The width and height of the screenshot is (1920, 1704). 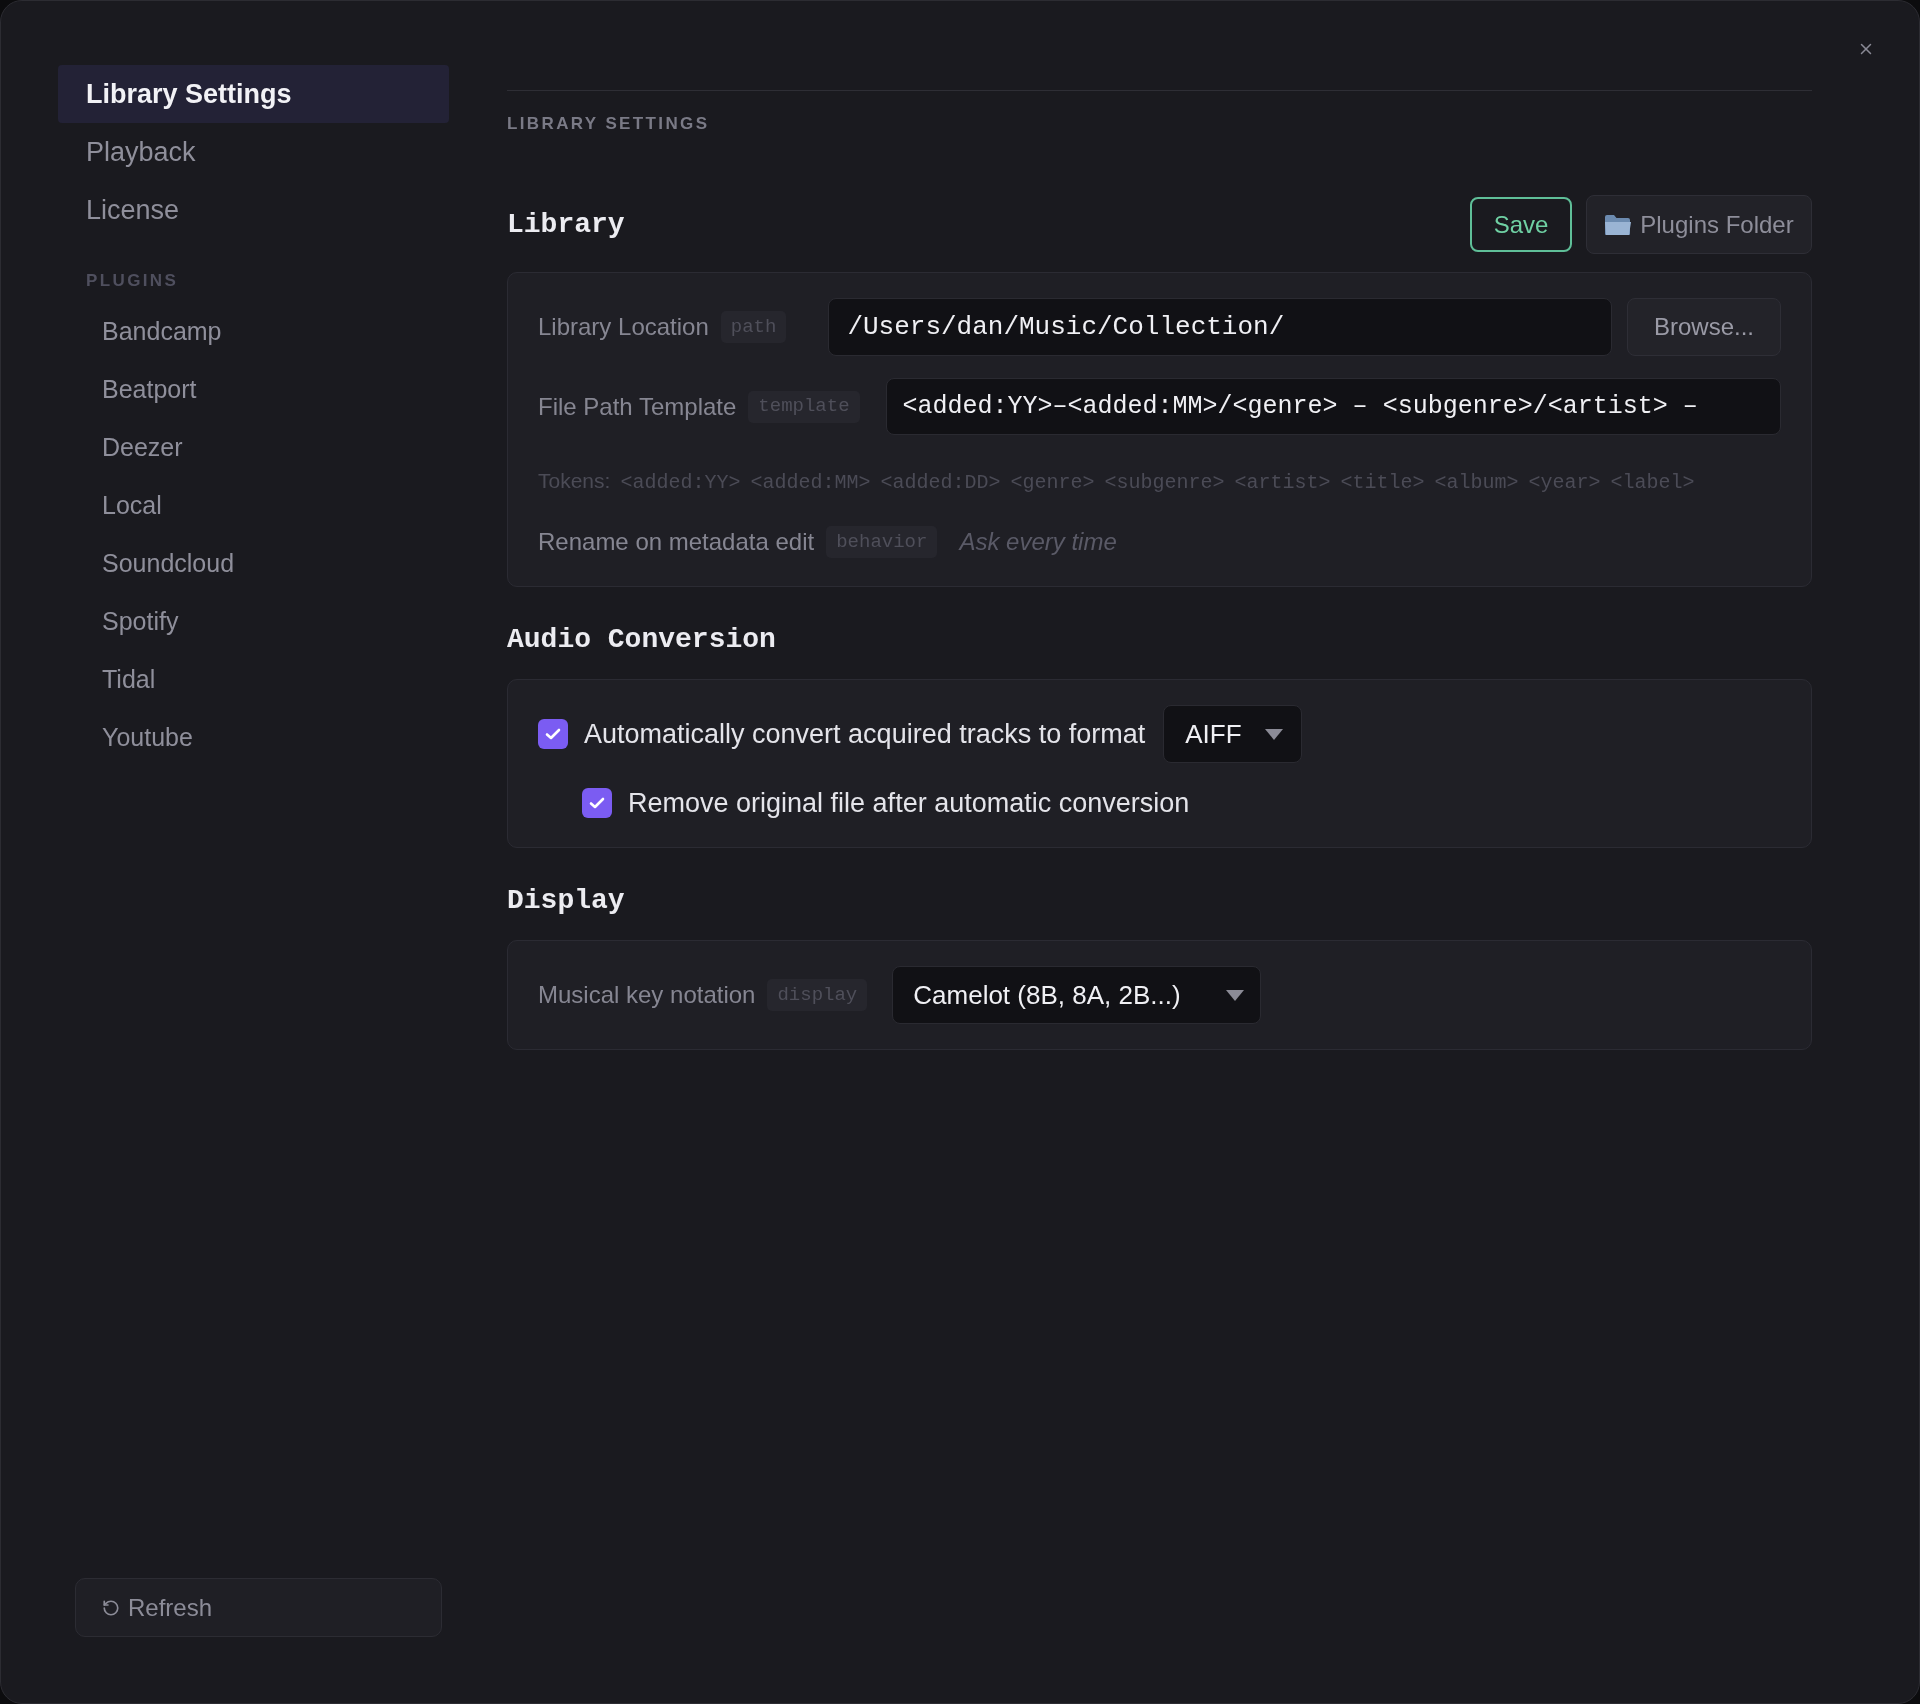 What do you see at coordinates (253, 506) in the screenshot?
I see `sidebar-item: Local` at bounding box center [253, 506].